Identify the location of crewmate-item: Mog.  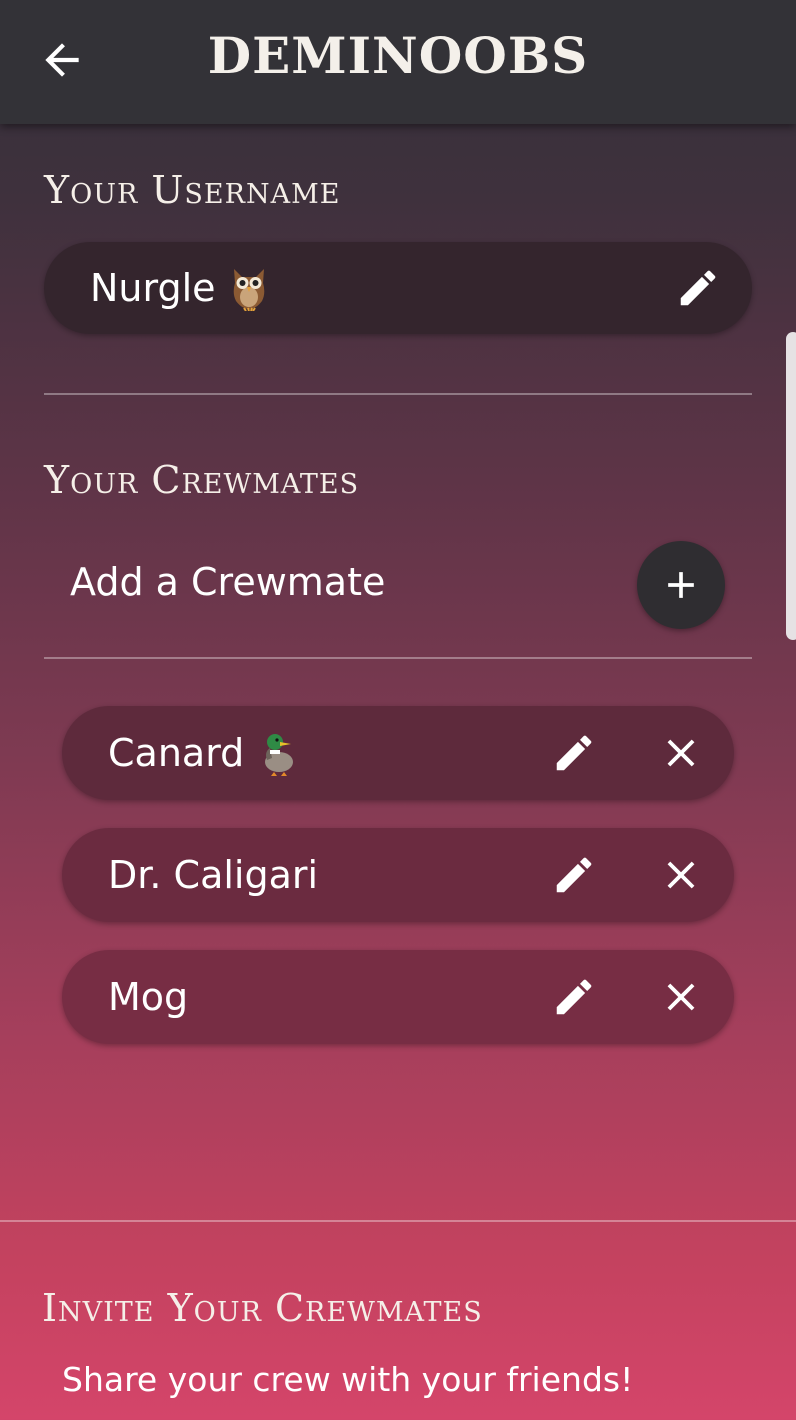
(398, 997).